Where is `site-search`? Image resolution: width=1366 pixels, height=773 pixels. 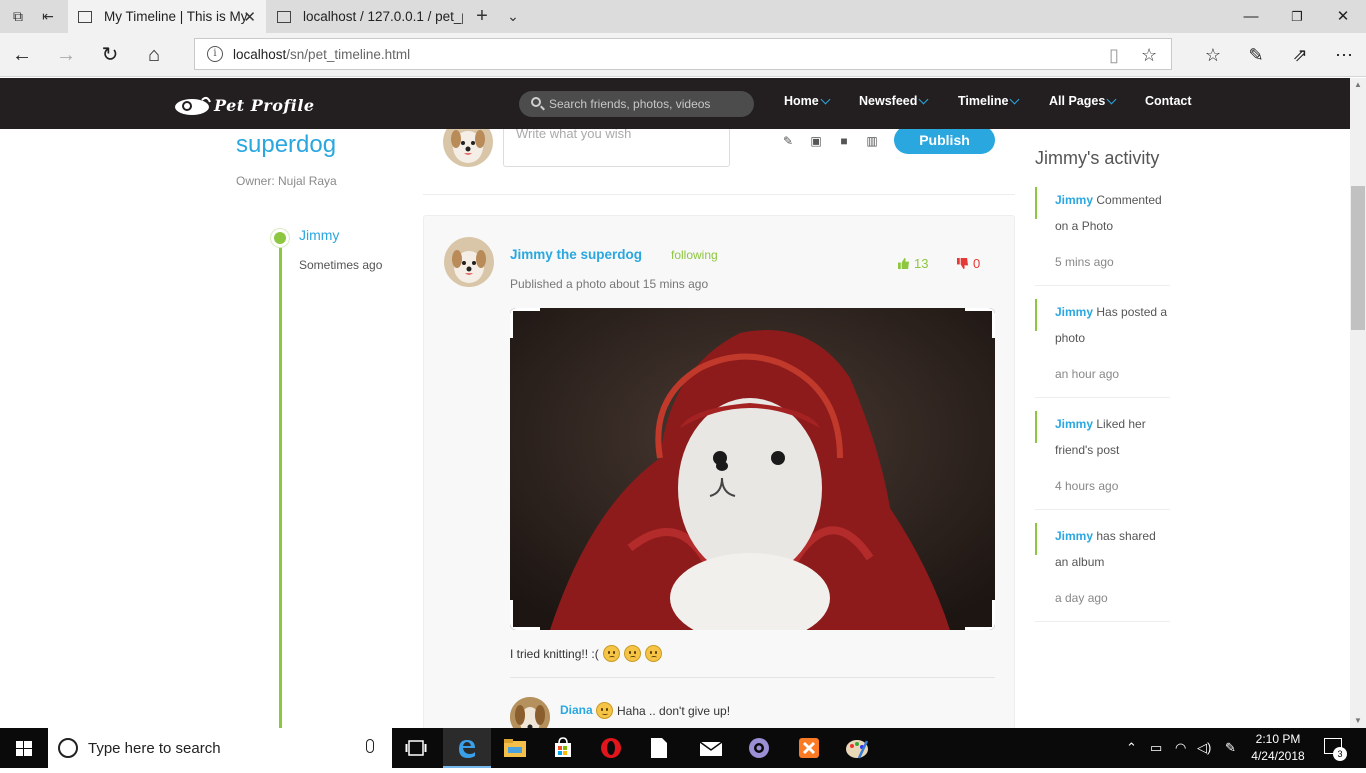
site-search is located at coordinates (636, 104).